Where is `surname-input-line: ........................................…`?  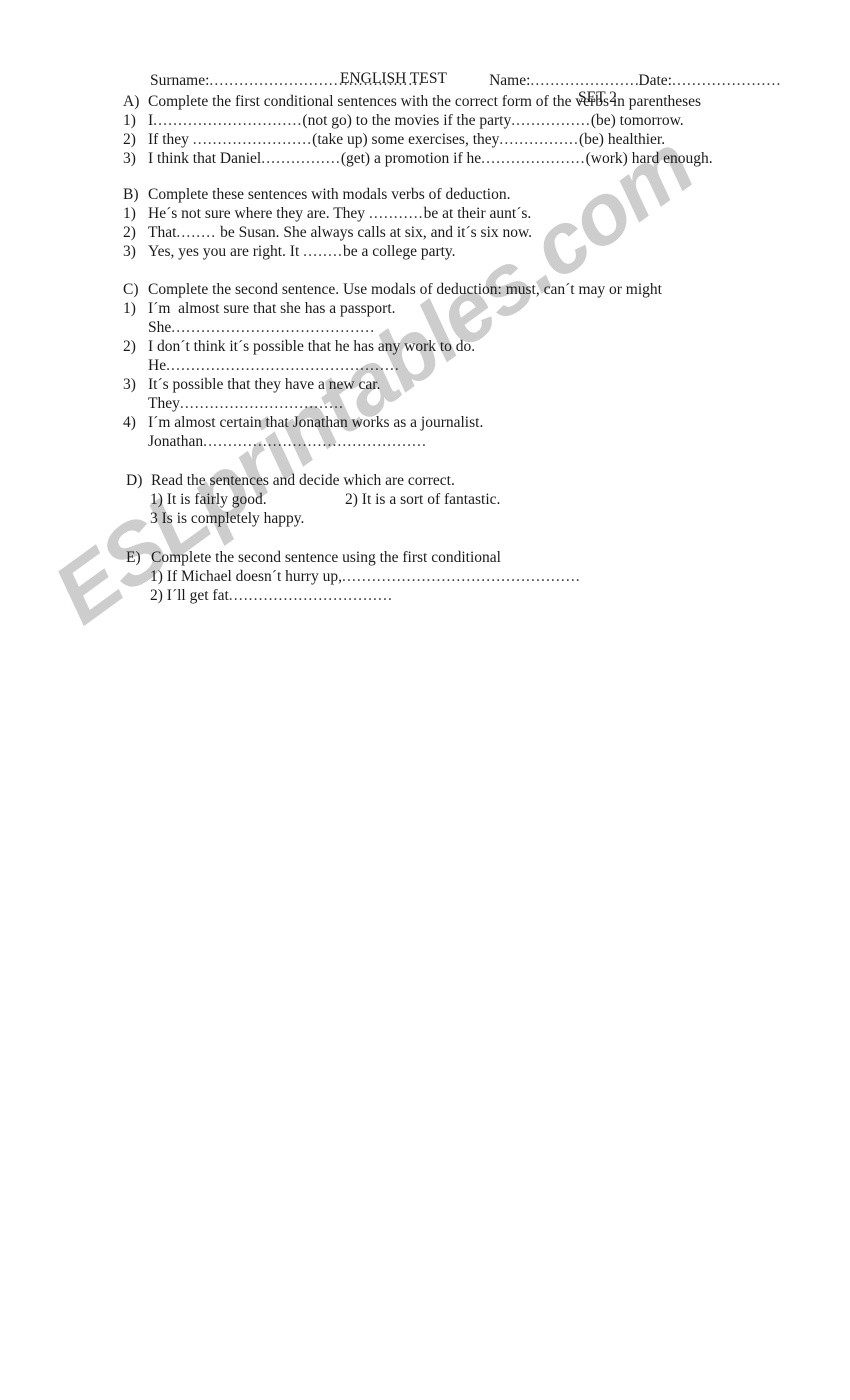 surname-input-line: ........................................… is located at coordinates (349, 80).